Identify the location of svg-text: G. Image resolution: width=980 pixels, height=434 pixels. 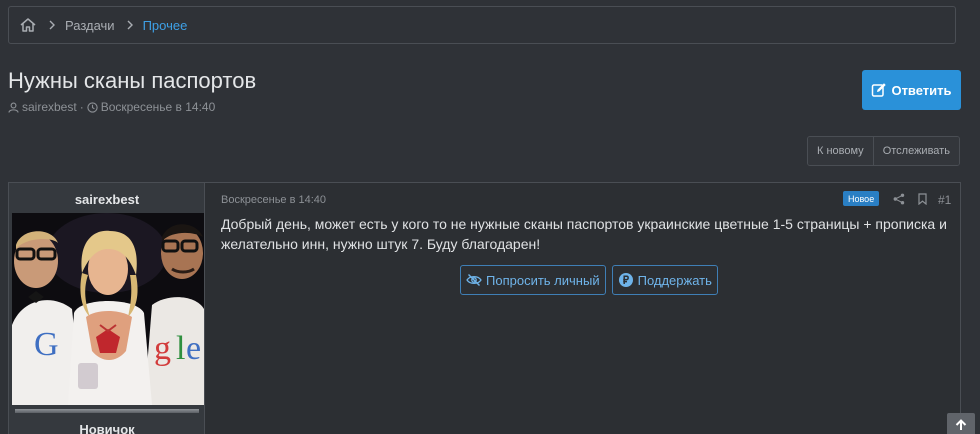
(46, 344).